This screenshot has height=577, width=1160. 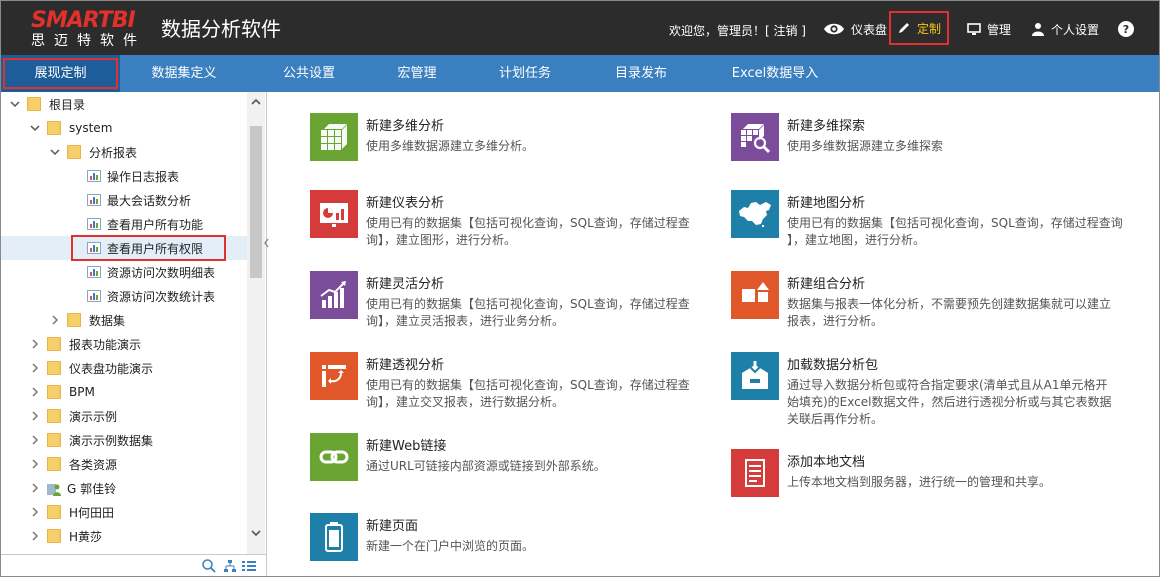 I want to click on tab-label: 计划任务, so click(x=524, y=73).